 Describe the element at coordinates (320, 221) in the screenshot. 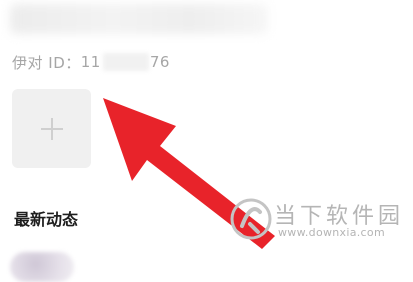

I see `watermark: 当下软件园 www.downxia.com` at that location.